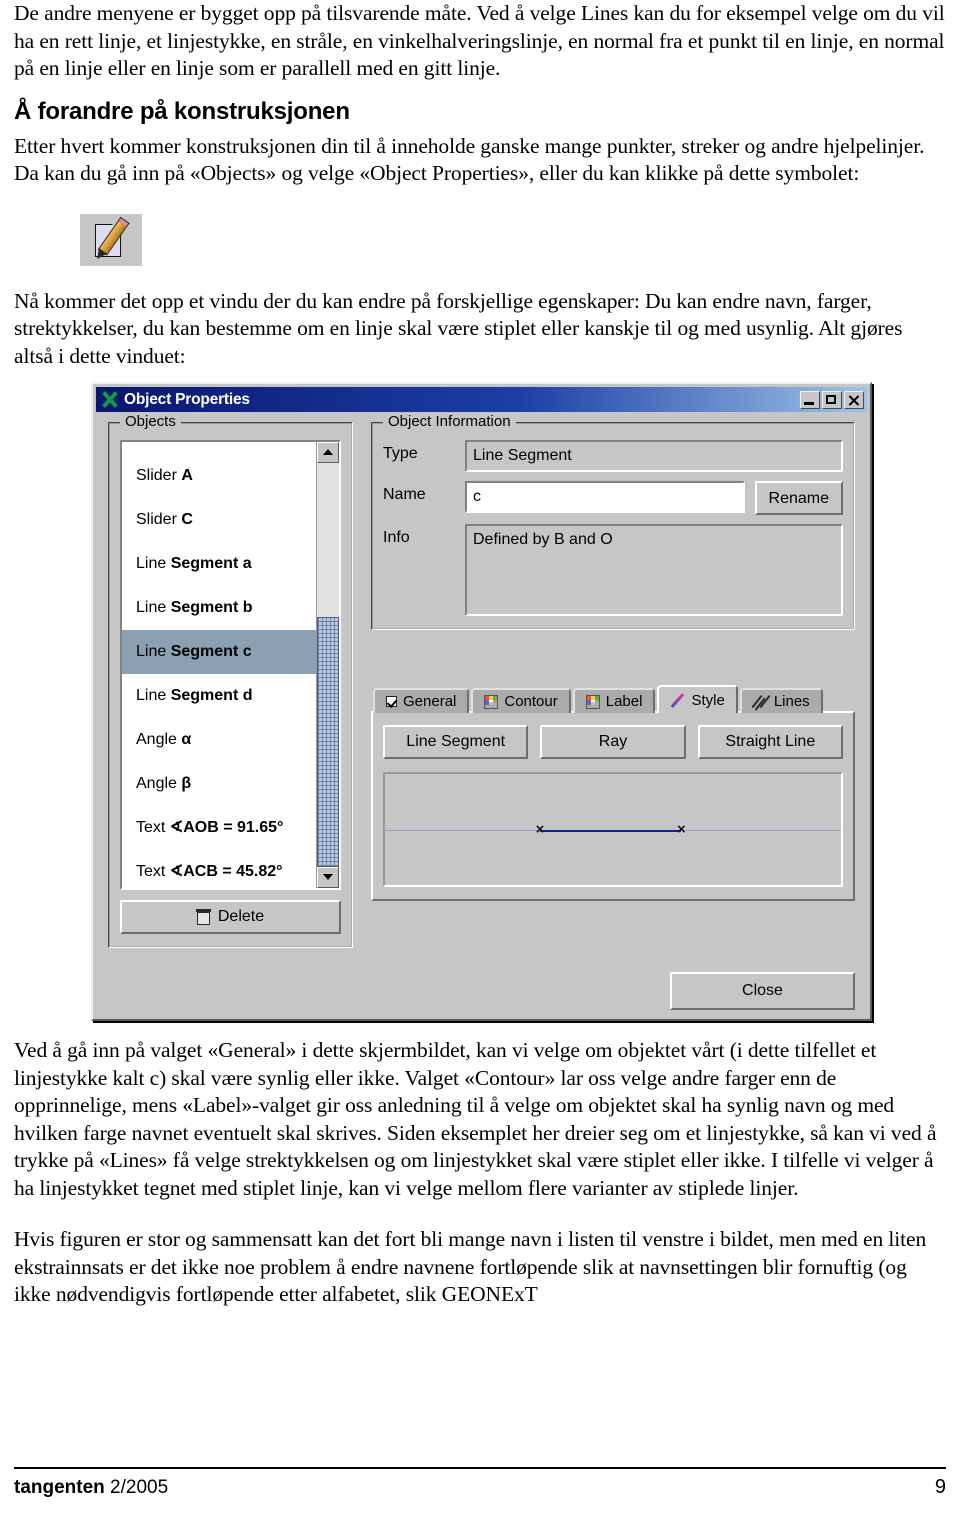  I want to click on info-label: Info, so click(396, 537).